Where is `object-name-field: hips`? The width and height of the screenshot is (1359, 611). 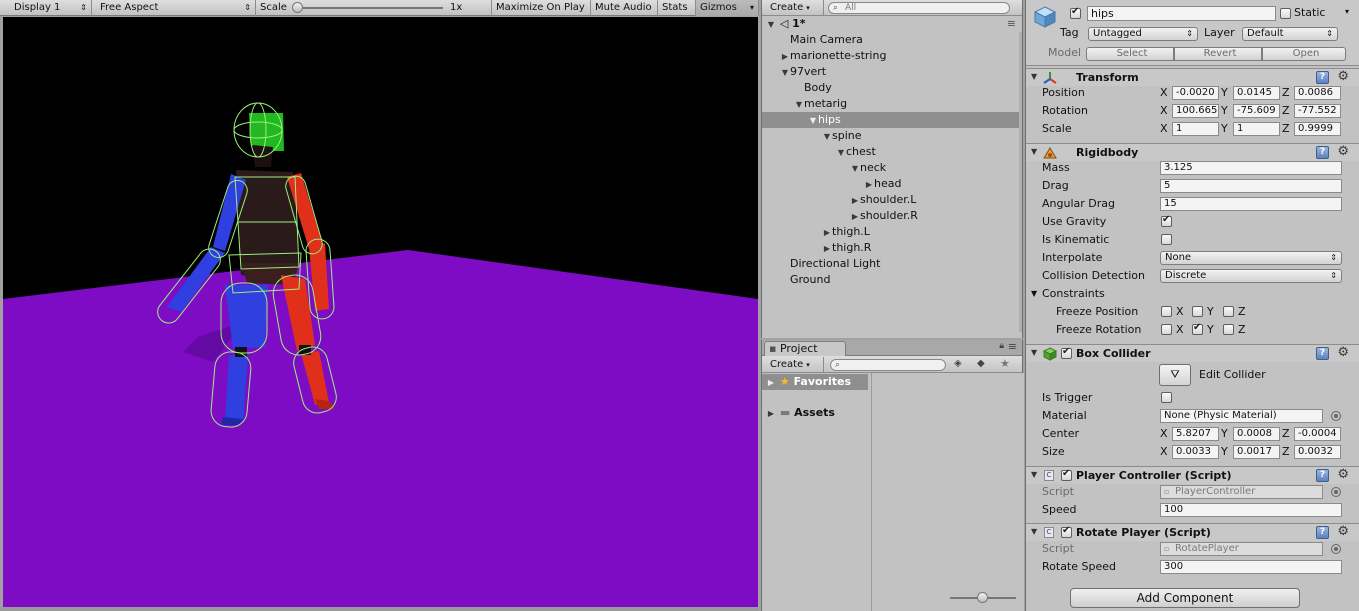
object-name-field: hips is located at coordinates (1181, 13).